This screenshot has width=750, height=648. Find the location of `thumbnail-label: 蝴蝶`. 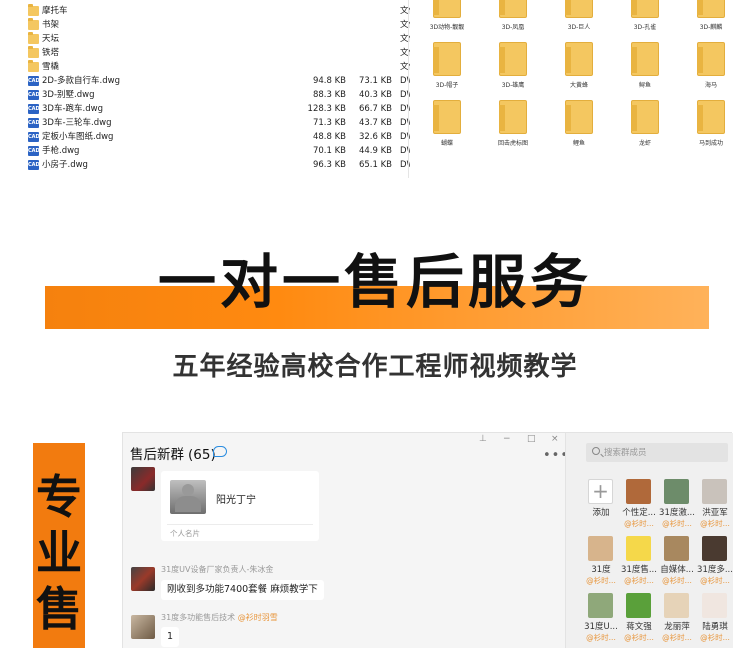

thumbnail-label: 蝴蝶 is located at coordinates (446, 143).